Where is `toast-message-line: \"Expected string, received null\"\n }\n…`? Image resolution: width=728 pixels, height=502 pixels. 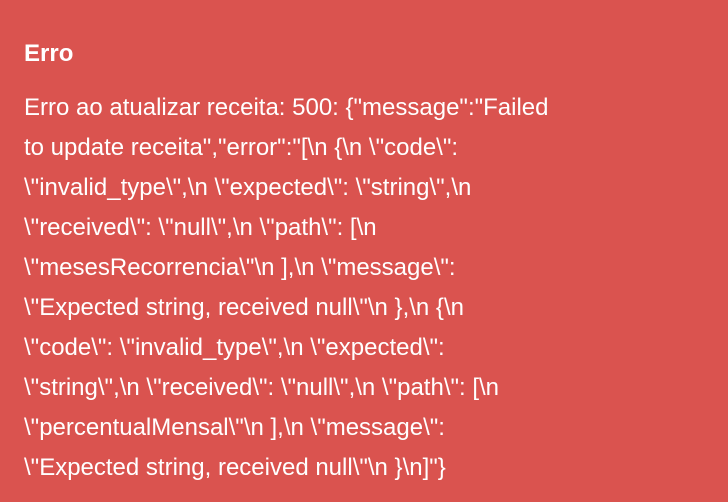
toast-message-line: \"Expected string, received null\"\n }\n… is located at coordinates (235, 467).